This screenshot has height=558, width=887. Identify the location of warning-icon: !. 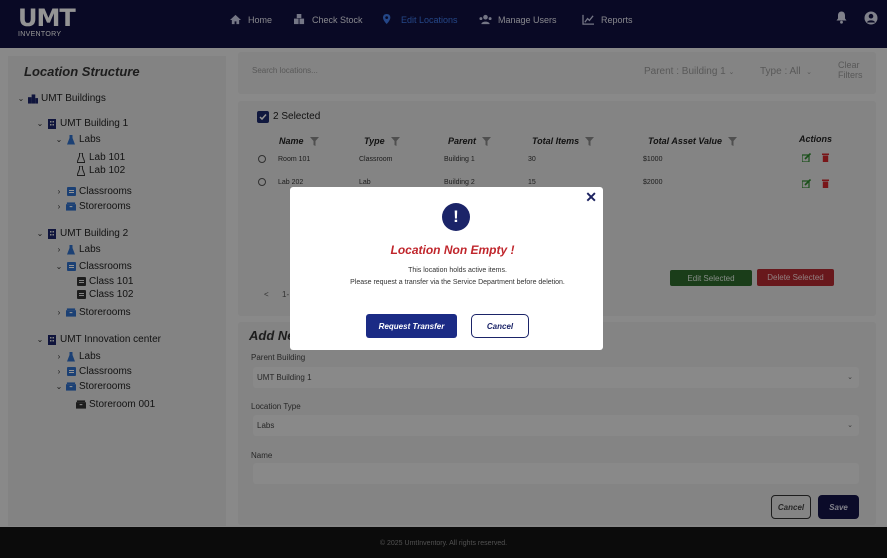
(456, 217).